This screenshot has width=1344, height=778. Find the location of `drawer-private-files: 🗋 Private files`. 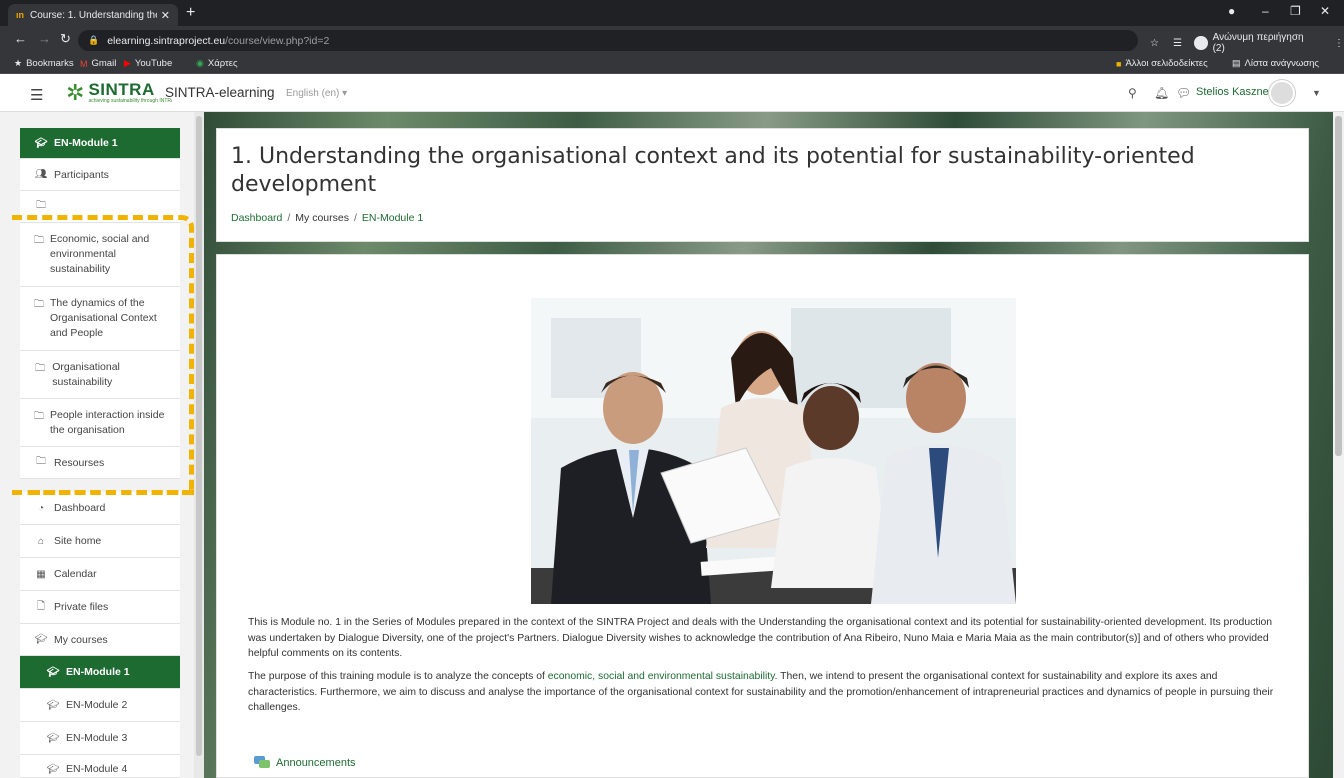

drawer-private-files: 🗋 Private files is located at coordinates (100, 607).